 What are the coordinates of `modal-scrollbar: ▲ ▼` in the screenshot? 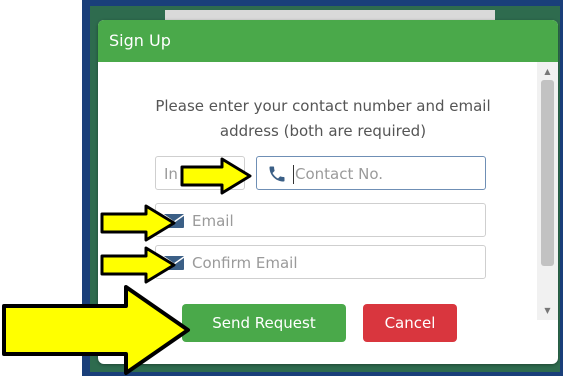 It's located at (547, 191).